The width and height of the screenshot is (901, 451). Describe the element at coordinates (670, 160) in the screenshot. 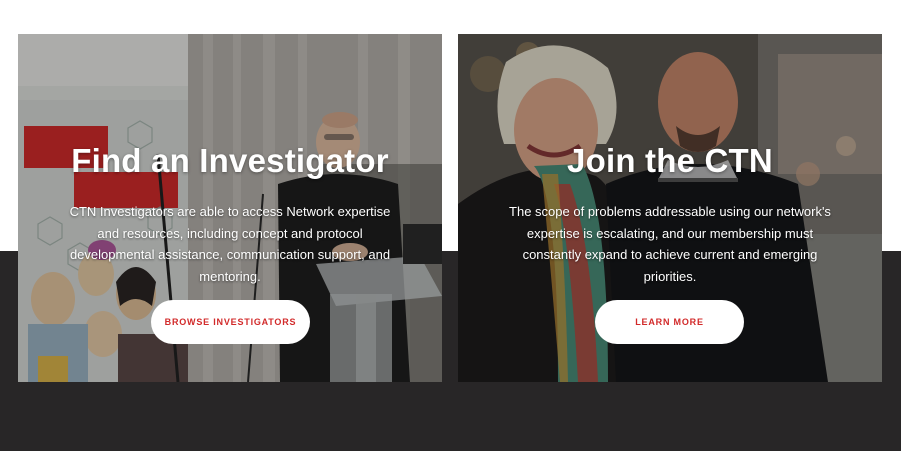

I see `card-title: Join the CTN` at that location.